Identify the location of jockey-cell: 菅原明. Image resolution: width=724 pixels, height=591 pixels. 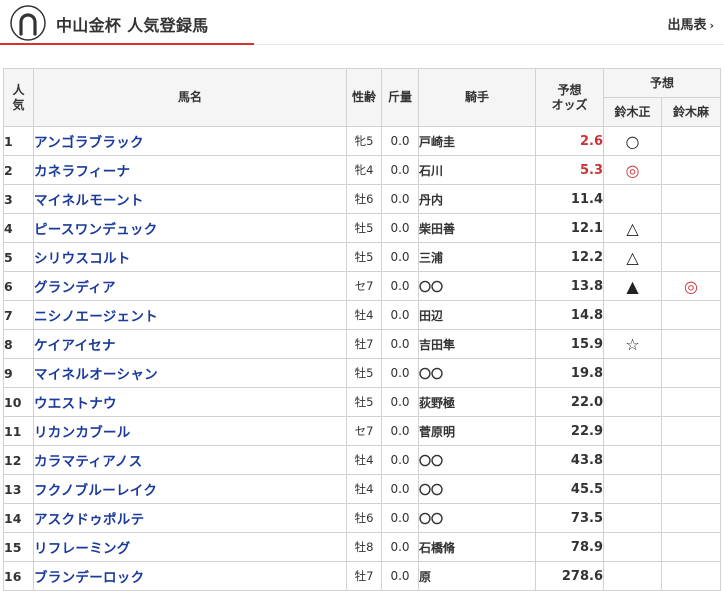
(477, 431).